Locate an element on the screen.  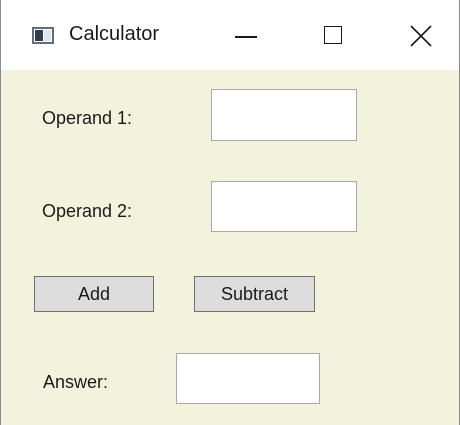
close-button is located at coordinates (422, 35).